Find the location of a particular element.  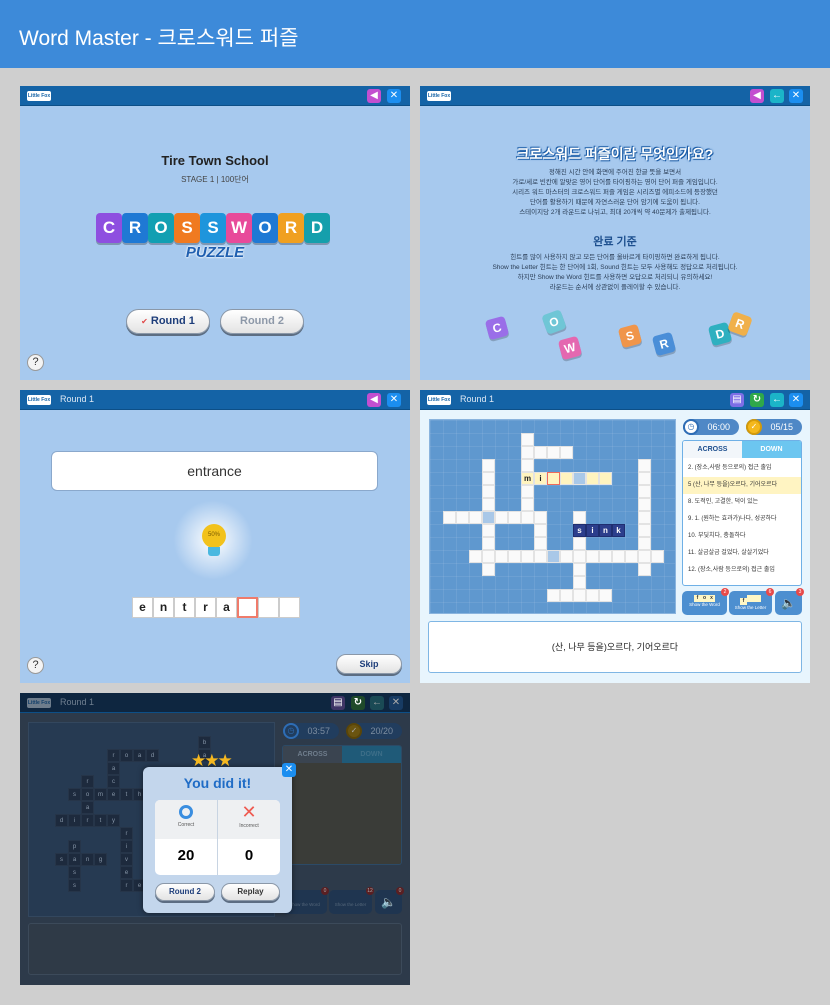

letter-box: t is located at coordinates (184, 607).